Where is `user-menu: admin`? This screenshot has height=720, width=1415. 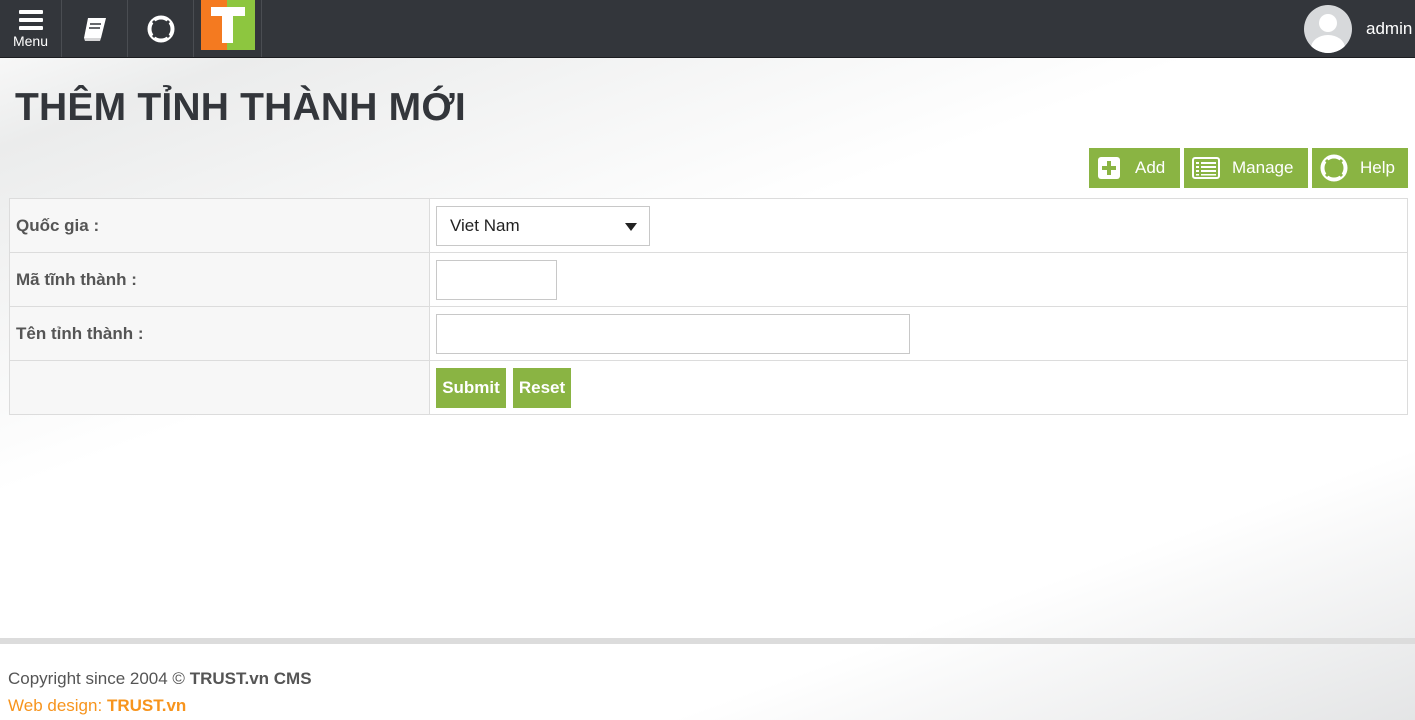 user-menu: admin is located at coordinates (1359, 28).